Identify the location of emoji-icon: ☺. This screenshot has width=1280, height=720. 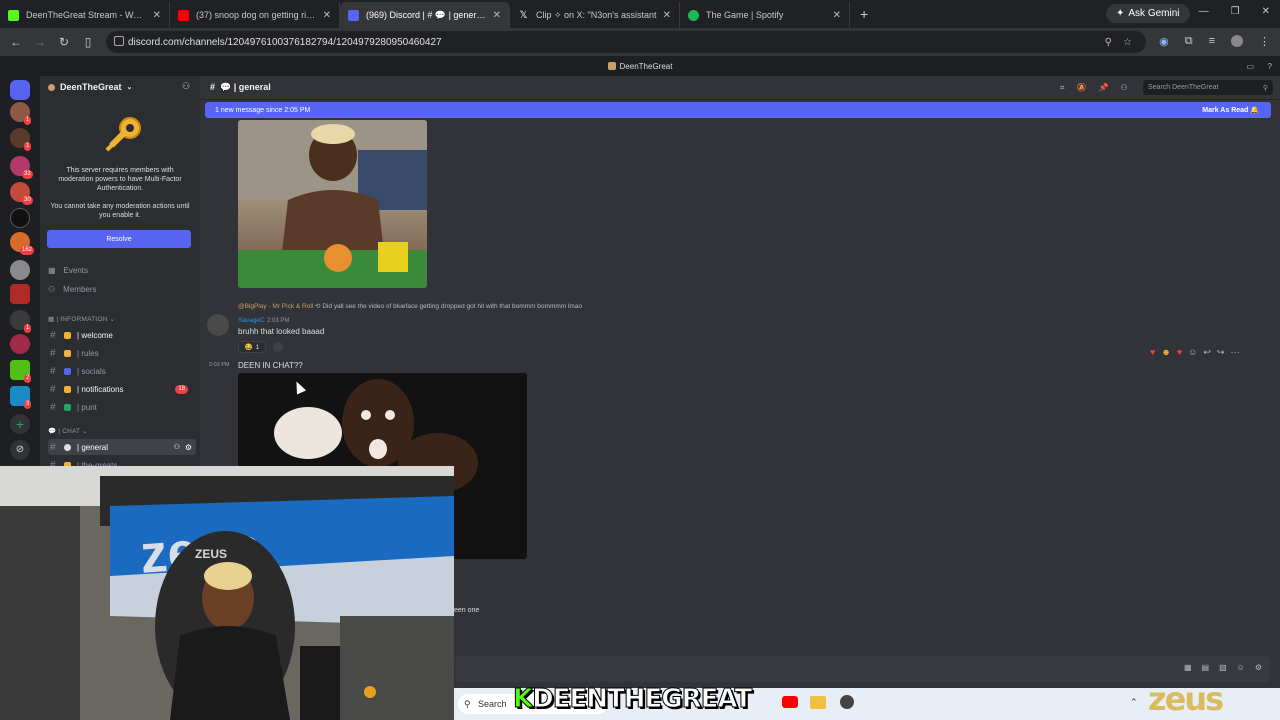
(1241, 667).